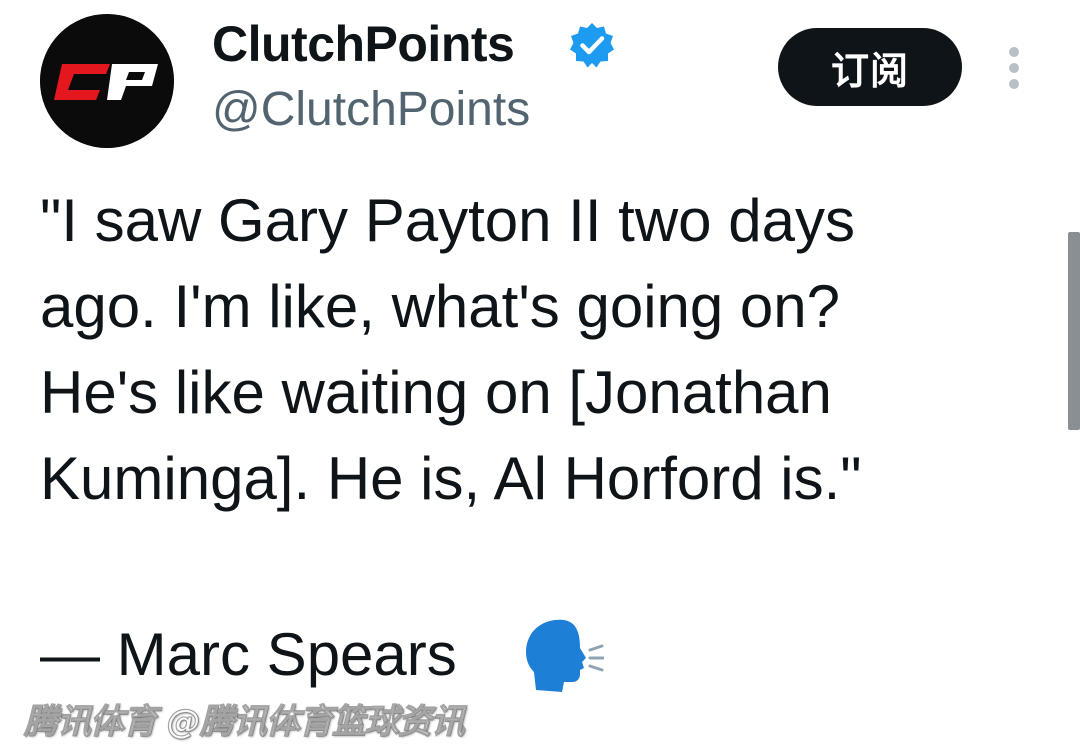 Image resolution: width=1080 pixels, height=753 pixels. Describe the element at coordinates (565, 655) in the screenshot. I see `speaking-head-icon` at that location.